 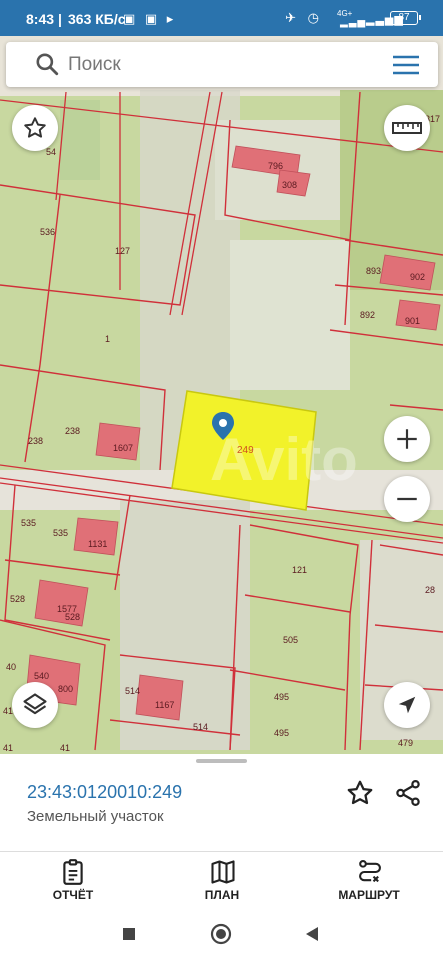 What do you see at coordinates (150, 18) in the screenshot?
I see `notification-icons: ▣ ▣ ▸` at bounding box center [150, 18].